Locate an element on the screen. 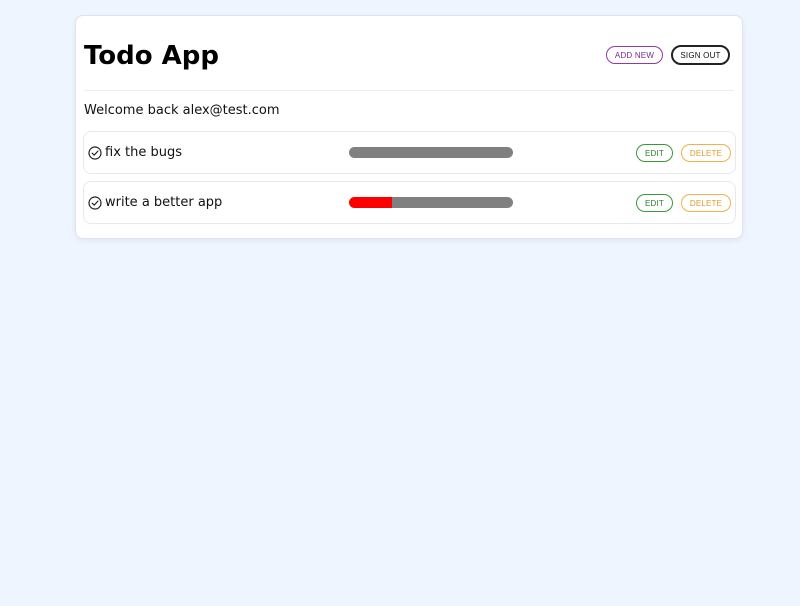 Image resolution: width=800 pixels, height=606 pixels. add-new-button: ADD NEW is located at coordinates (634, 55).